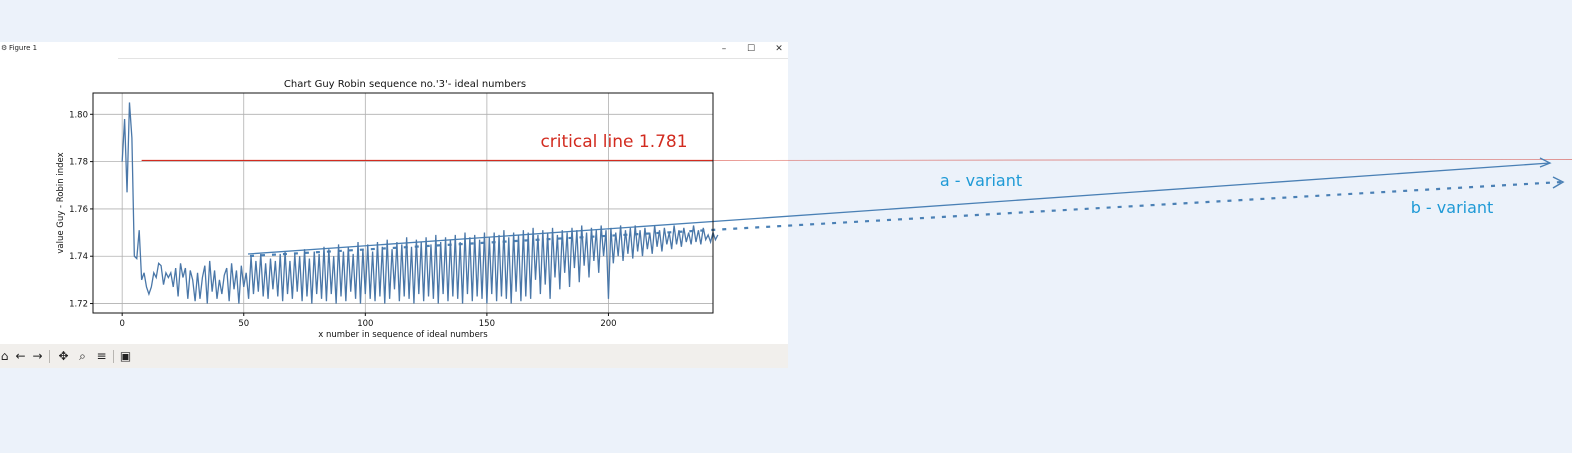 The width and height of the screenshot is (1572, 453). What do you see at coordinates (981, 180) in the screenshot?
I see `a-variant-label: a - variant` at bounding box center [981, 180].